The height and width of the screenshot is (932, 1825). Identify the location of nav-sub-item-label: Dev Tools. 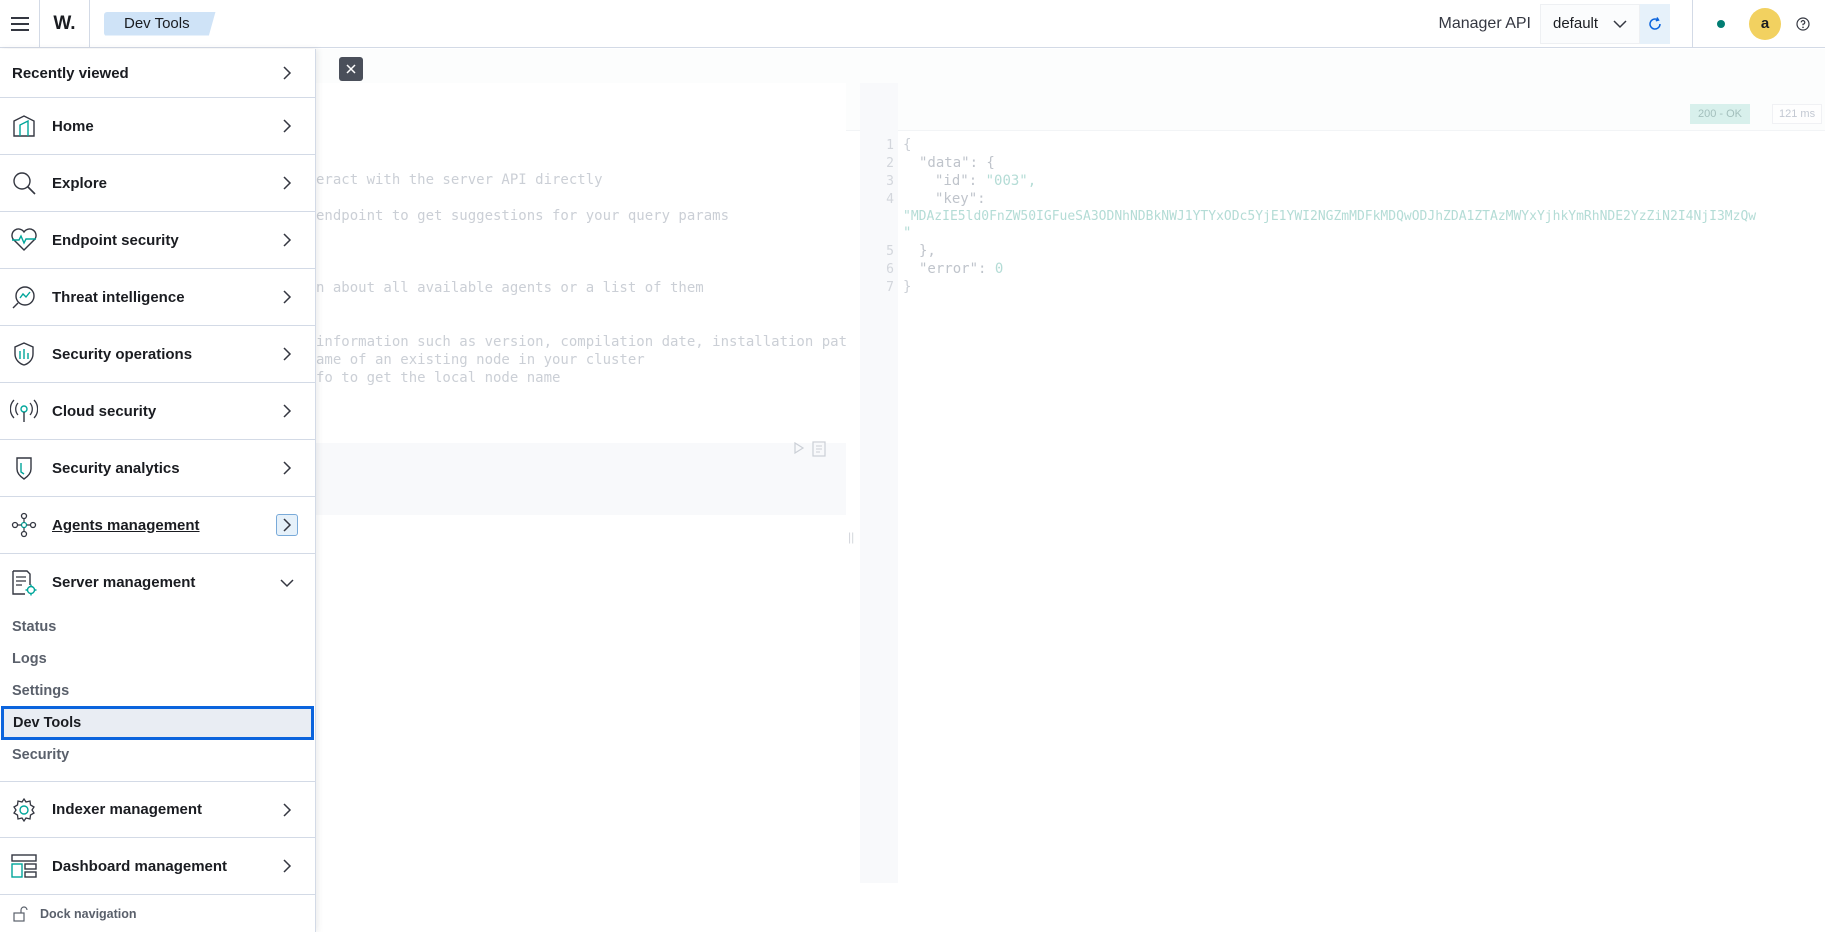
(47, 723).